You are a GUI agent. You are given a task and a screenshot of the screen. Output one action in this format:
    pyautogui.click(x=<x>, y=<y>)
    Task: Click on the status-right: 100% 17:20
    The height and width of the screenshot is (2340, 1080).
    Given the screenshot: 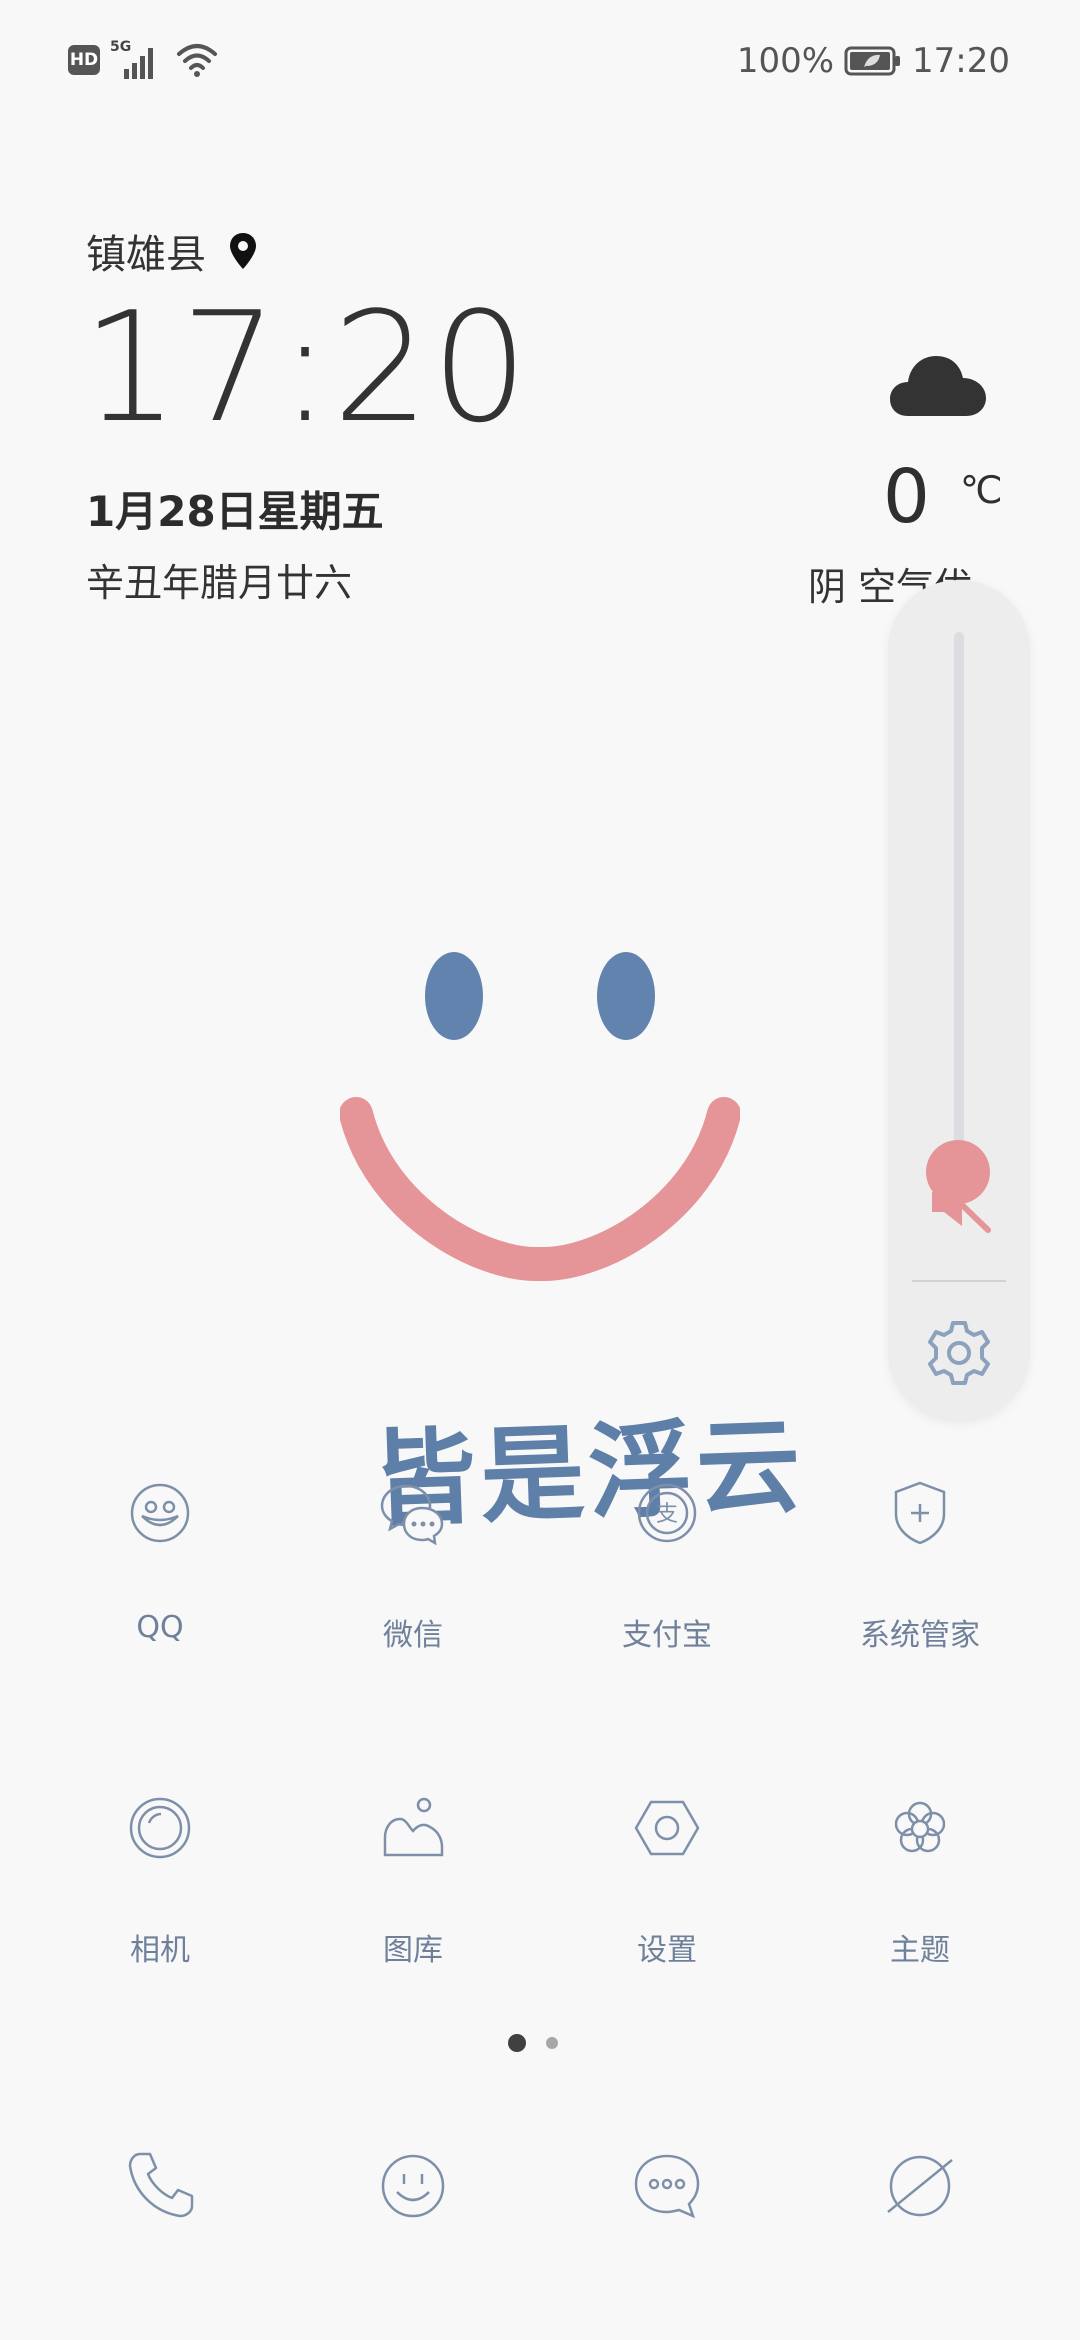 What is the action you would take?
    pyautogui.click(x=873, y=61)
    